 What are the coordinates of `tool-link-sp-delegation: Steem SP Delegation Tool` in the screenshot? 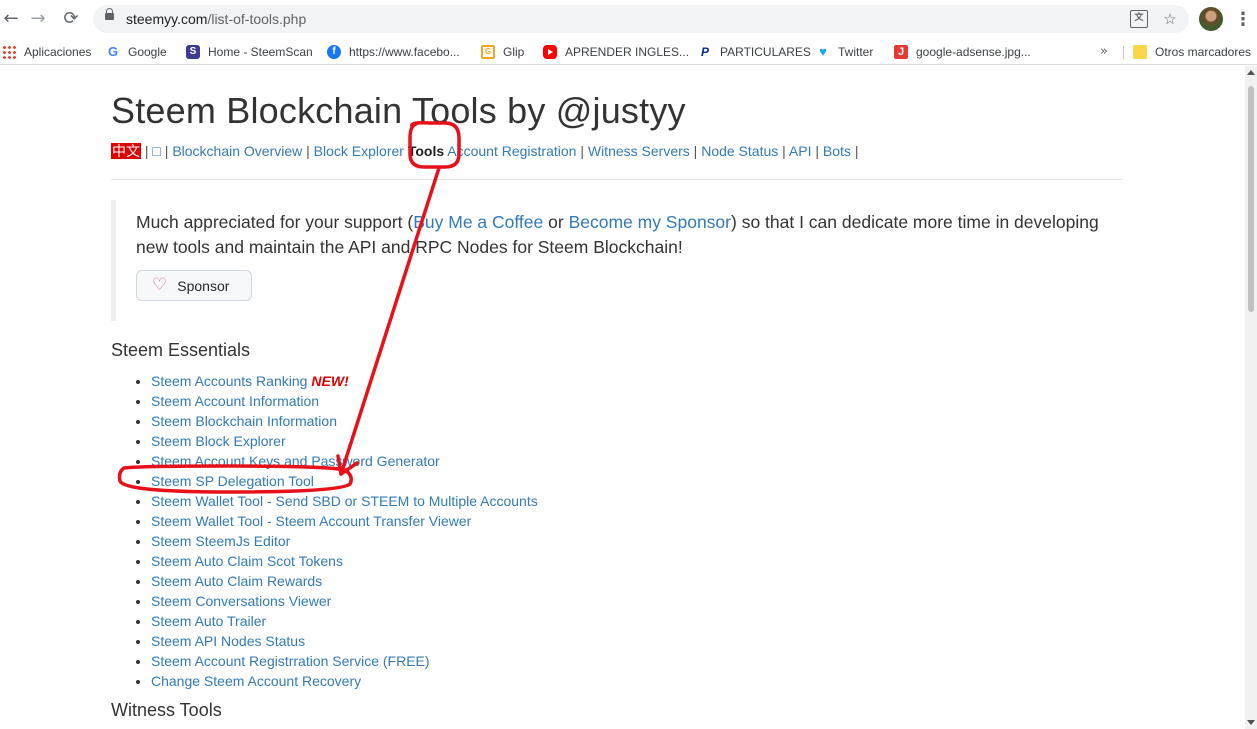 It's located at (232, 481).